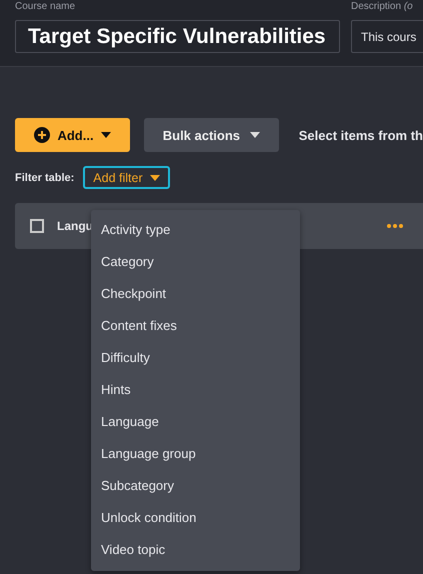  What do you see at coordinates (382, 7) in the screenshot?
I see `field-label: Description (o` at bounding box center [382, 7].